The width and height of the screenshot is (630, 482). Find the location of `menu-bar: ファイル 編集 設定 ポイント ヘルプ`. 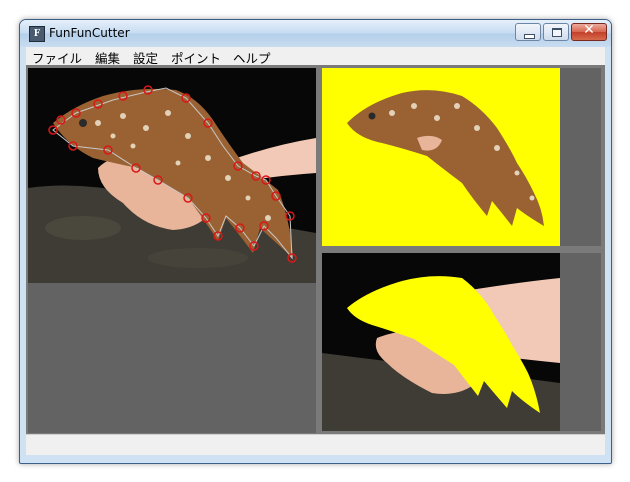

menu-bar: ファイル 編集 設定 ポイント ヘルプ is located at coordinates (315, 56).